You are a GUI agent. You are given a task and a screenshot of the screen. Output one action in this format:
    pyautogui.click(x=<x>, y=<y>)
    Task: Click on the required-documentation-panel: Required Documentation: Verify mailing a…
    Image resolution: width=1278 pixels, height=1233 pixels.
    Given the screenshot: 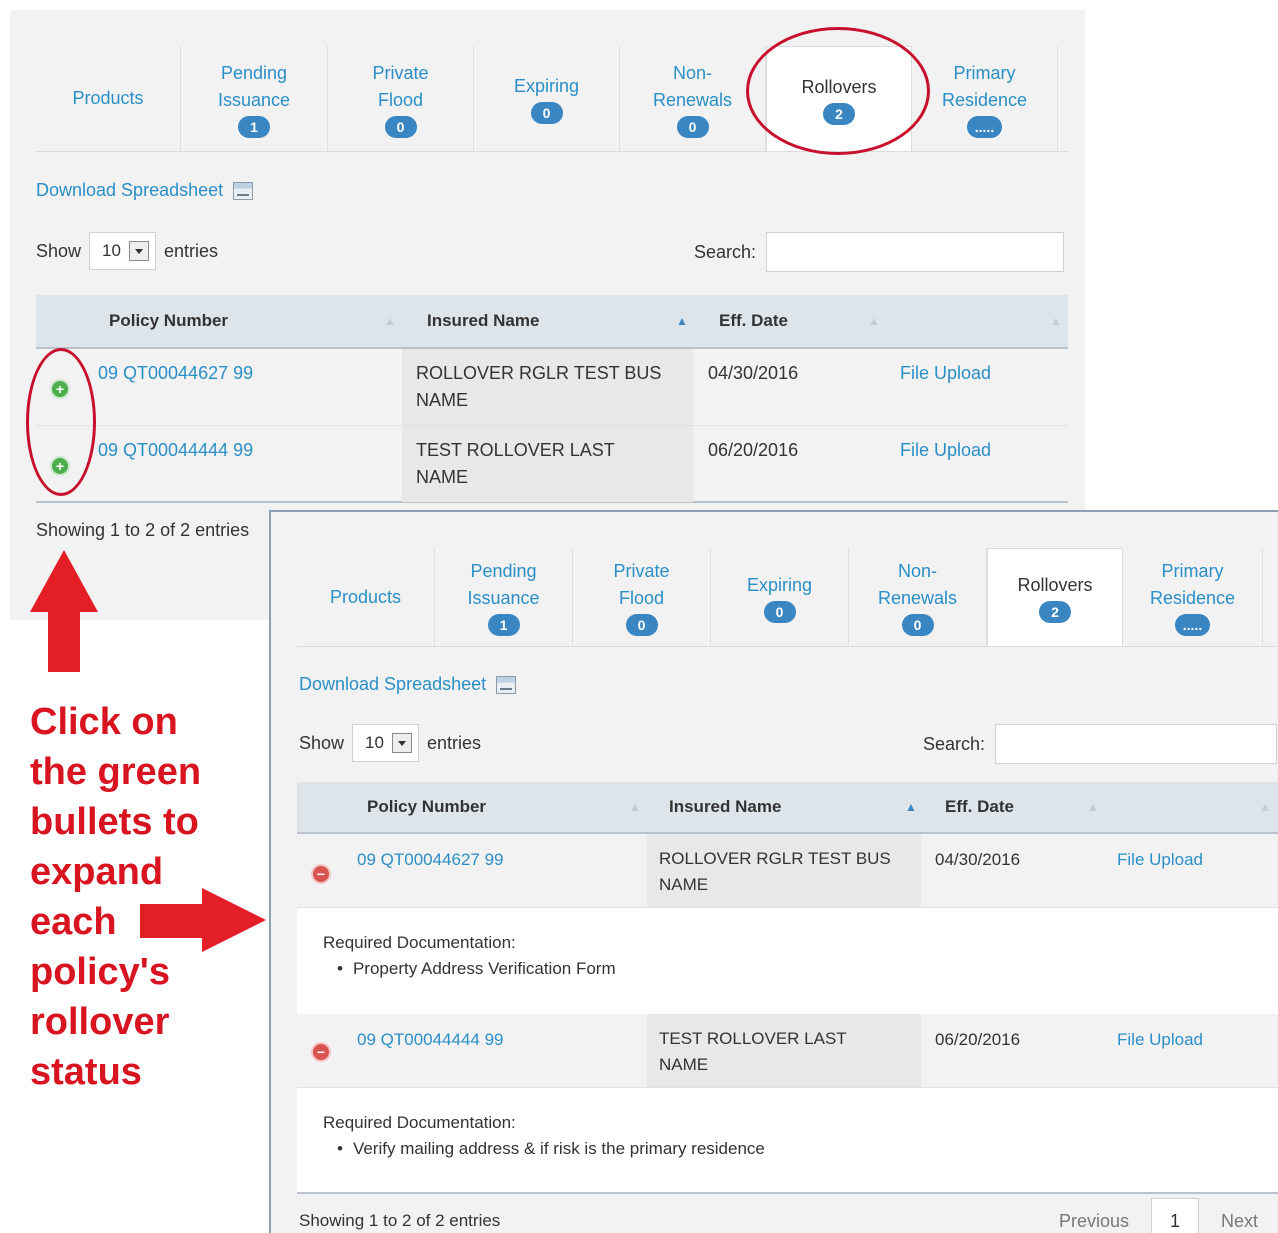 What is the action you would take?
    pyautogui.click(x=787, y=1141)
    